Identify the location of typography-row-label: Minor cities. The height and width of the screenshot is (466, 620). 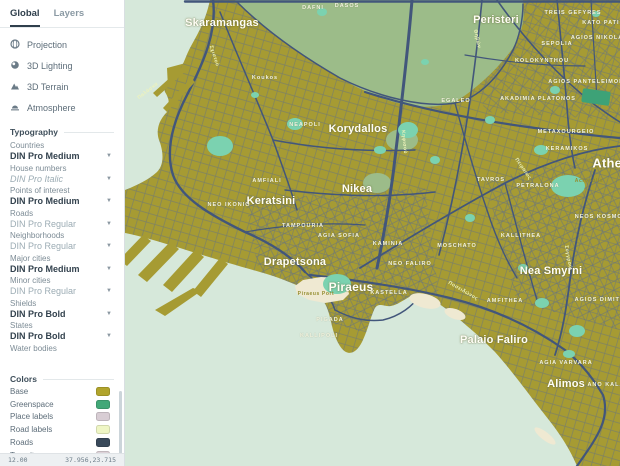
(30, 280).